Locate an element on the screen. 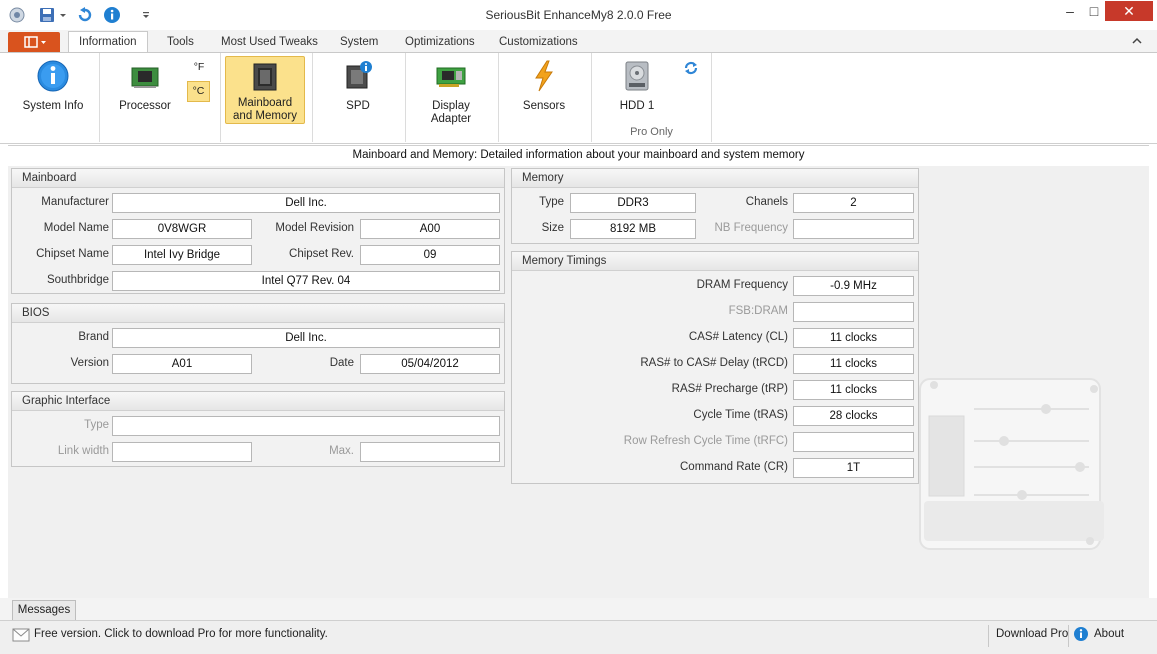 This screenshot has width=1157, height=654. memory-size-field: 8192 MB is located at coordinates (633, 229).